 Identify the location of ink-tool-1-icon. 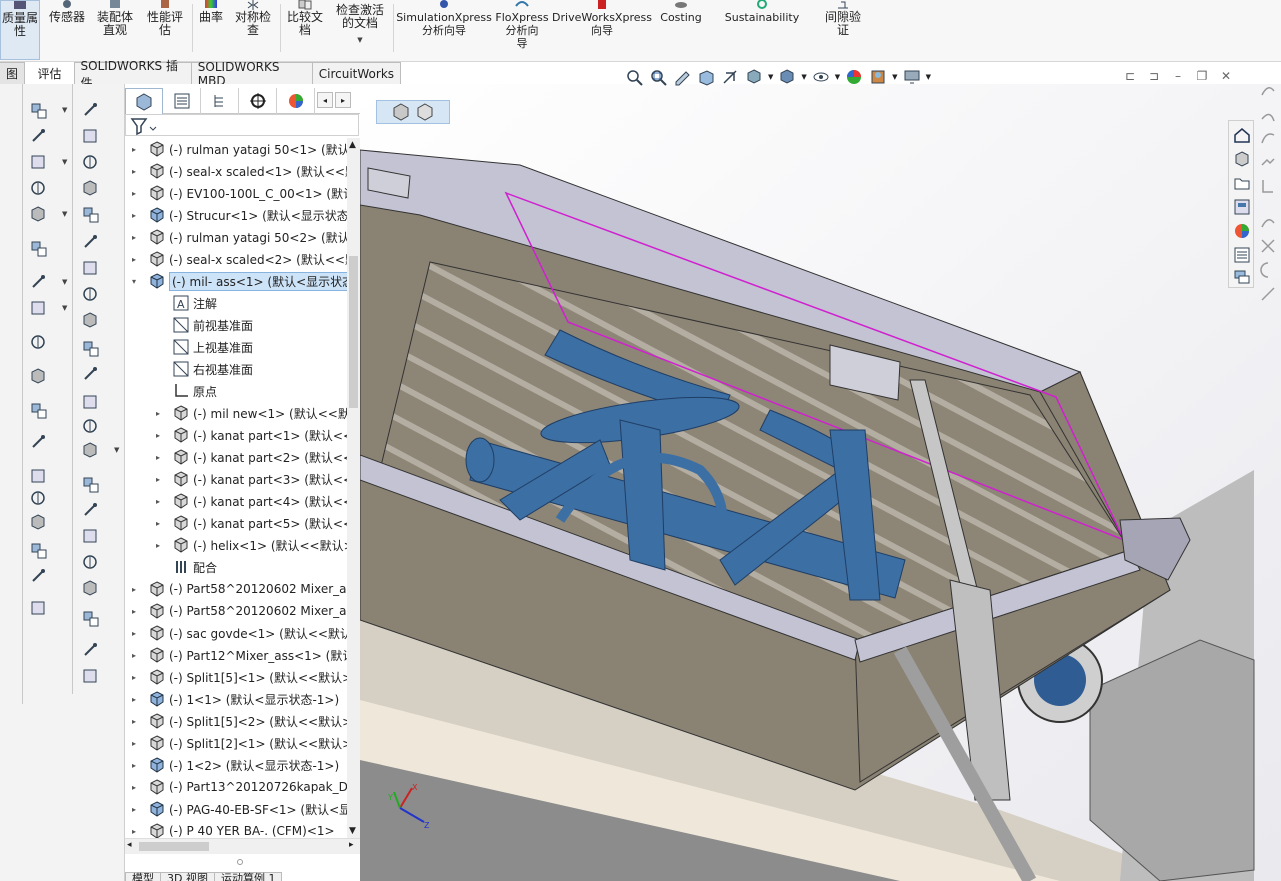
(1268, 90).